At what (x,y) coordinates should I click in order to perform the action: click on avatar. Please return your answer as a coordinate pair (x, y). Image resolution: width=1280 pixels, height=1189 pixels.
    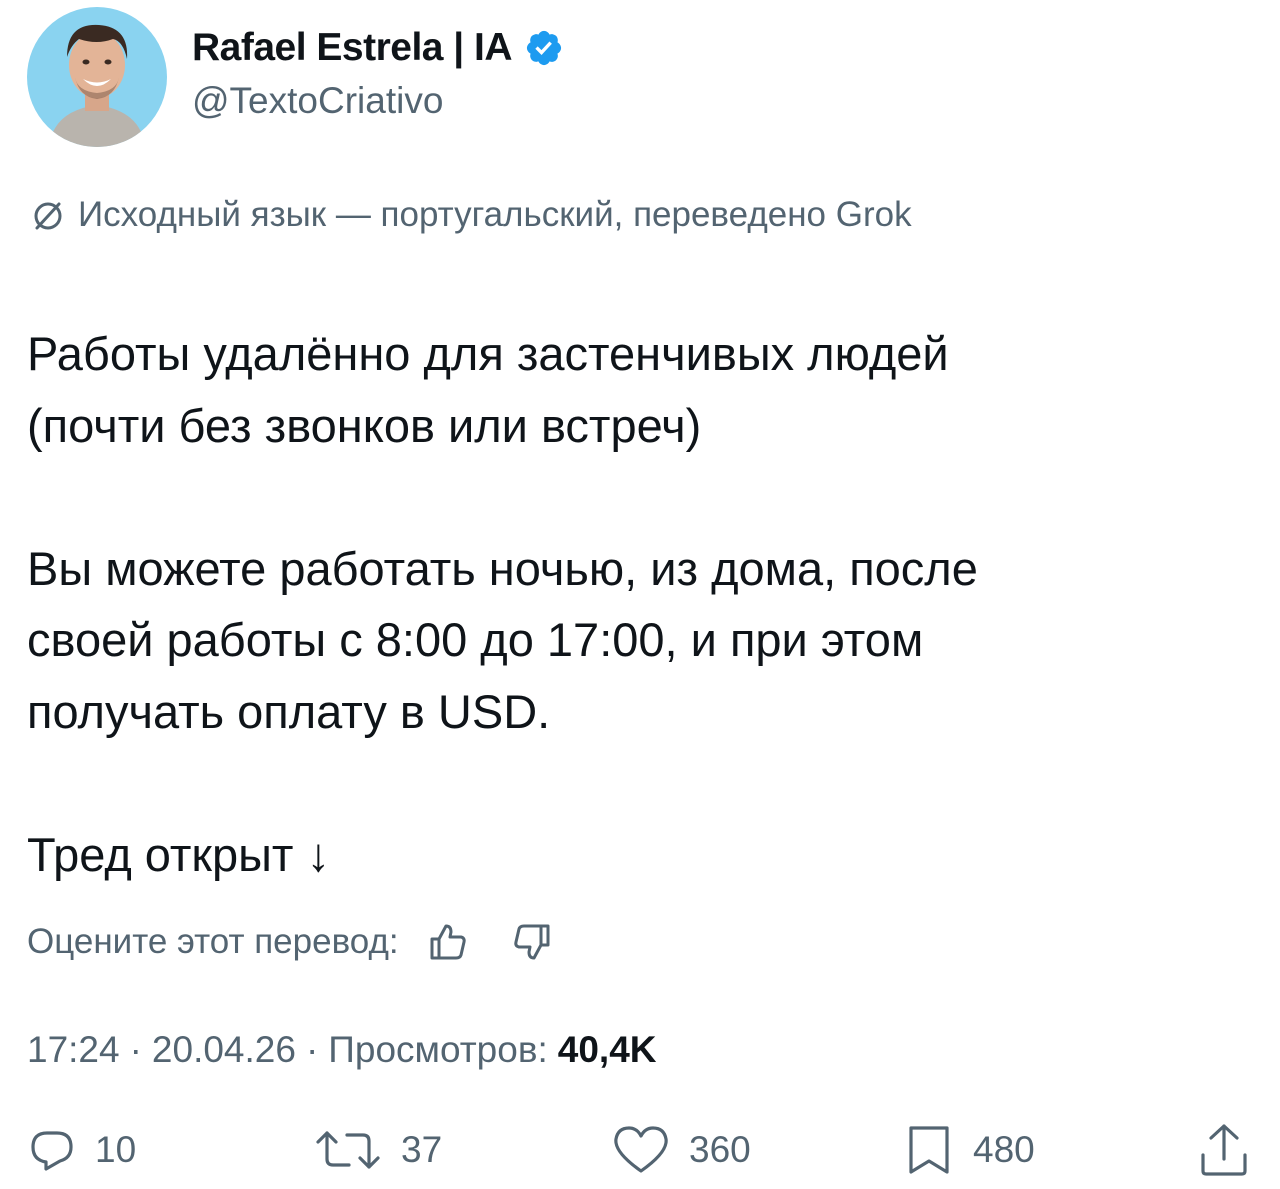
    Looking at the image, I should click on (97, 77).